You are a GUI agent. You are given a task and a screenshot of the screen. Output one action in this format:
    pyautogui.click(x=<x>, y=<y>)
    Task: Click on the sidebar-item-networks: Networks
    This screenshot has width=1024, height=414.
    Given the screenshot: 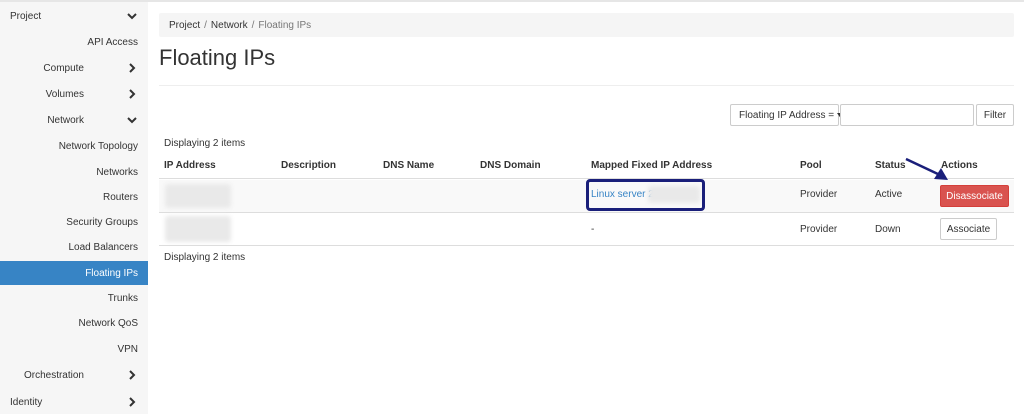 What is the action you would take?
    pyautogui.click(x=74, y=172)
    